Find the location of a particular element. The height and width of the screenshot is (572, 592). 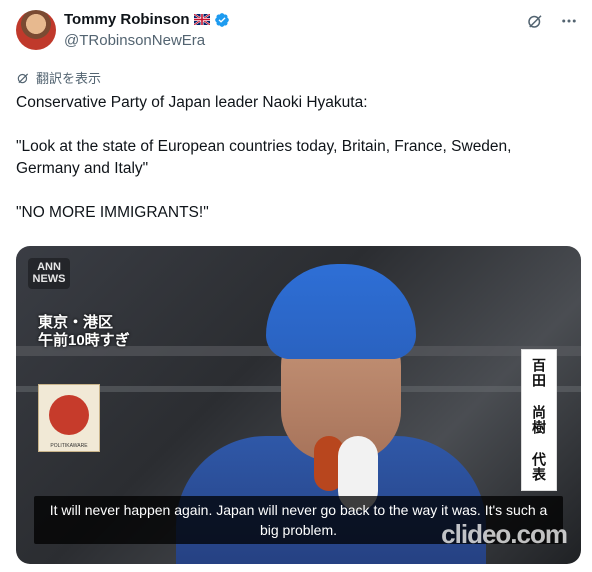

top-actions is located at coordinates (552, 21).